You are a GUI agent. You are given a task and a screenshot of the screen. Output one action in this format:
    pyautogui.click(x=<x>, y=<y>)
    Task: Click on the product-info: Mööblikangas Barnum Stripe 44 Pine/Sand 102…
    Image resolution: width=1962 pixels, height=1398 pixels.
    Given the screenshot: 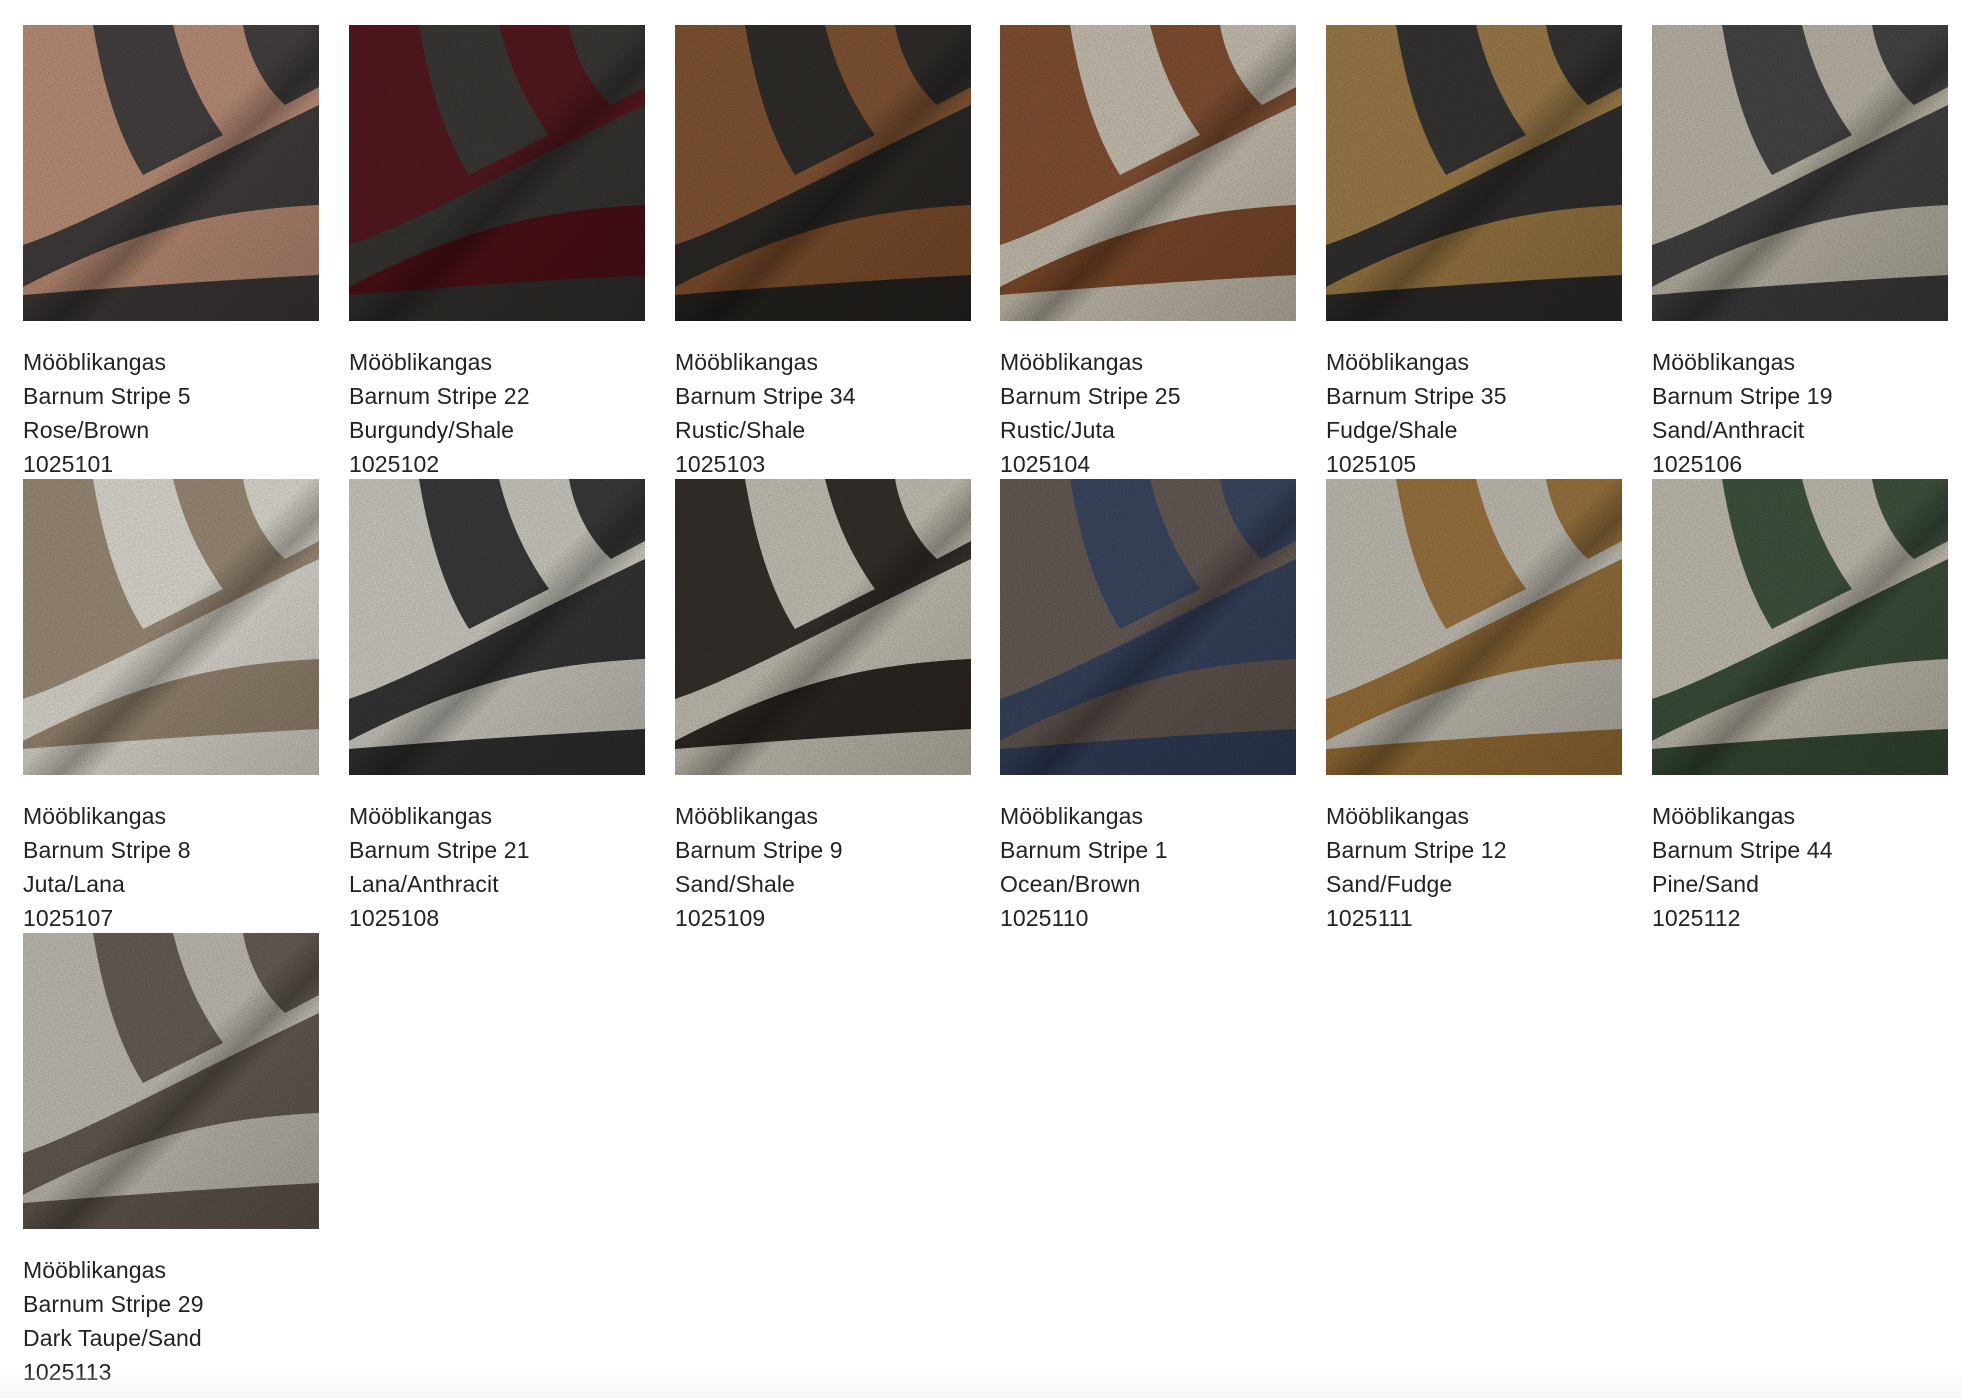 What is the action you would take?
    pyautogui.click(x=1807, y=867)
    